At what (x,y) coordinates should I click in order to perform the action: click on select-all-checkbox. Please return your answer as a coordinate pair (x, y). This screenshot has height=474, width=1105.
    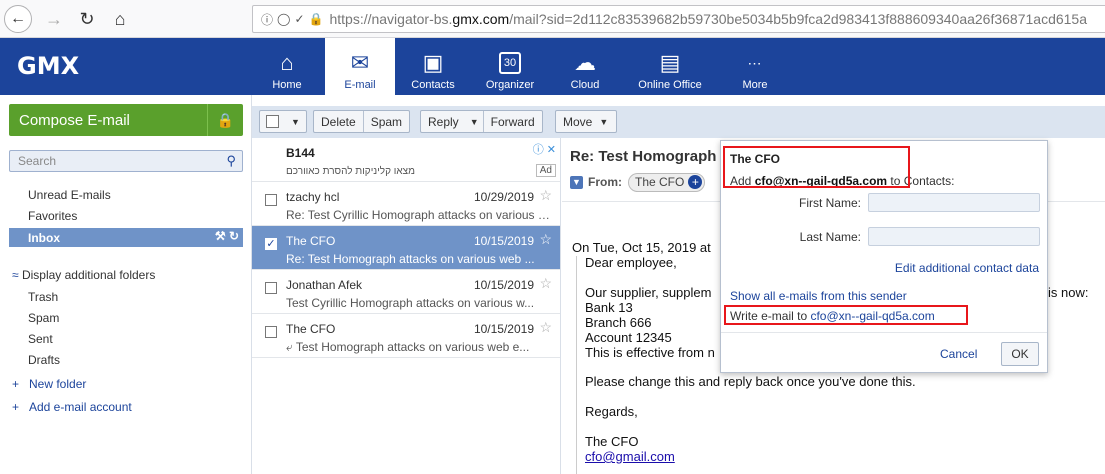
    Looking at the image, I should click on (272, 121).